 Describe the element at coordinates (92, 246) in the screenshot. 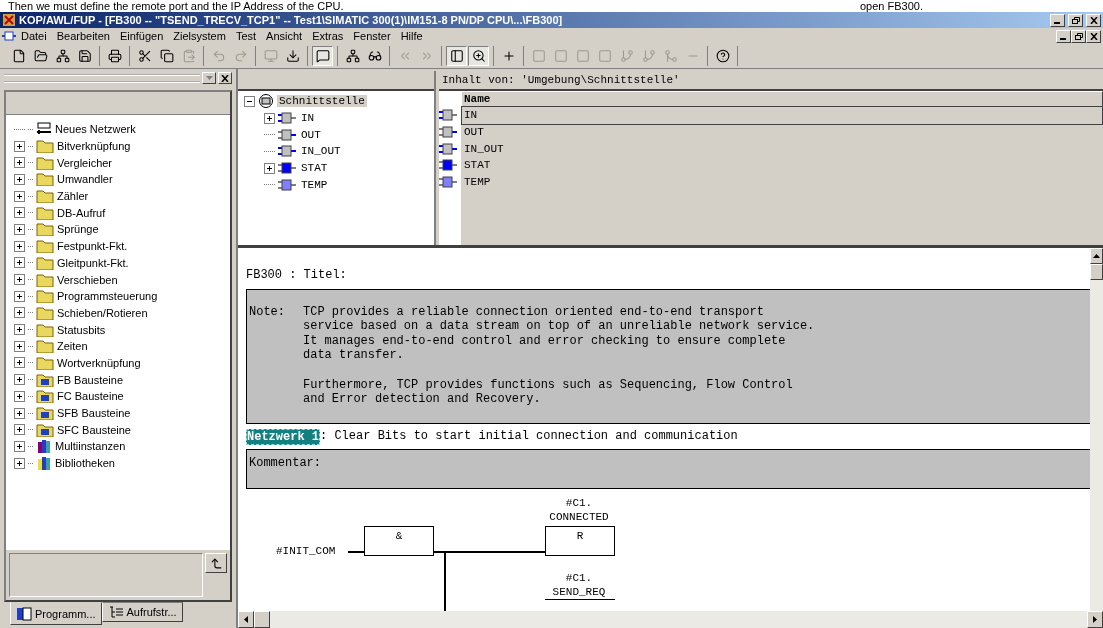

I see `tree-item: Festpunkt-Fkt.` at that location.